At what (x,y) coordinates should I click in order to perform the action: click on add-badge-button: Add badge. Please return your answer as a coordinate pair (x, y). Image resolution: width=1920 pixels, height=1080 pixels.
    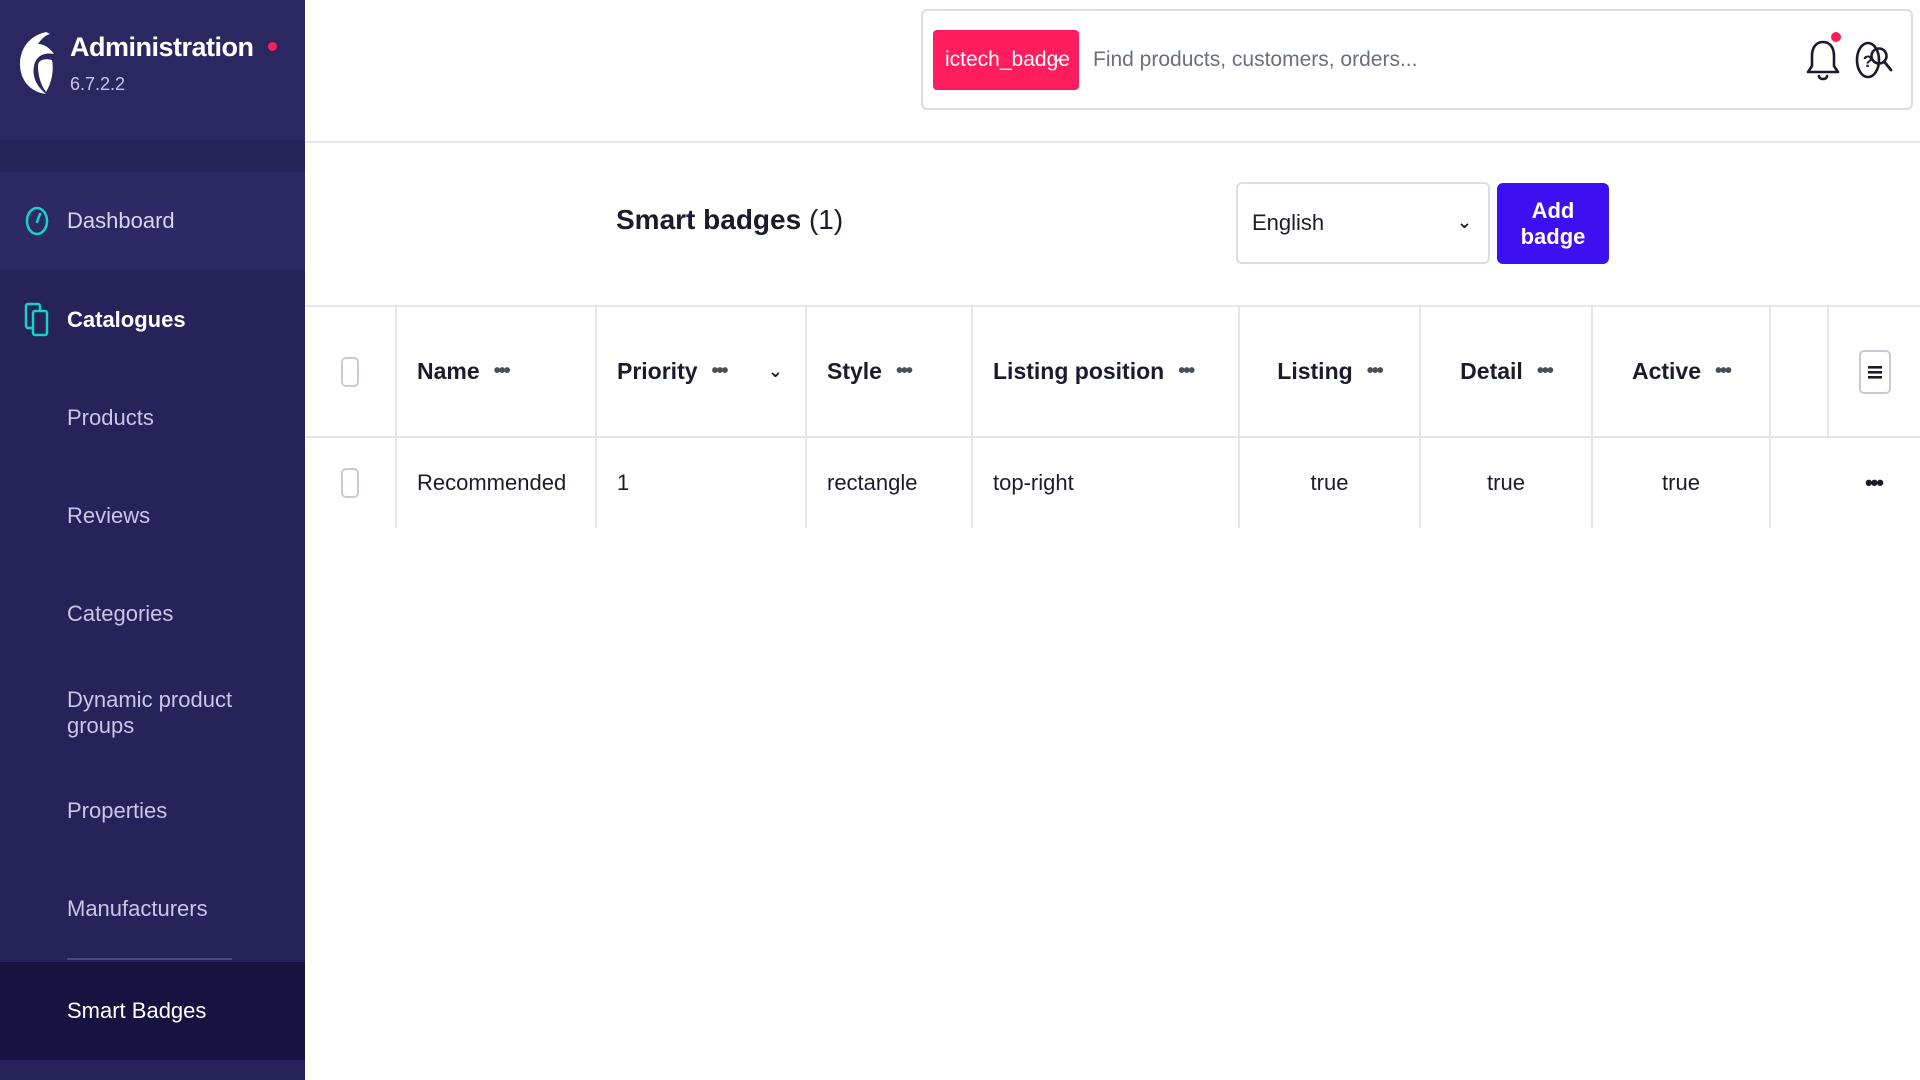
    Looking at the image, I should click on (1553, 223).